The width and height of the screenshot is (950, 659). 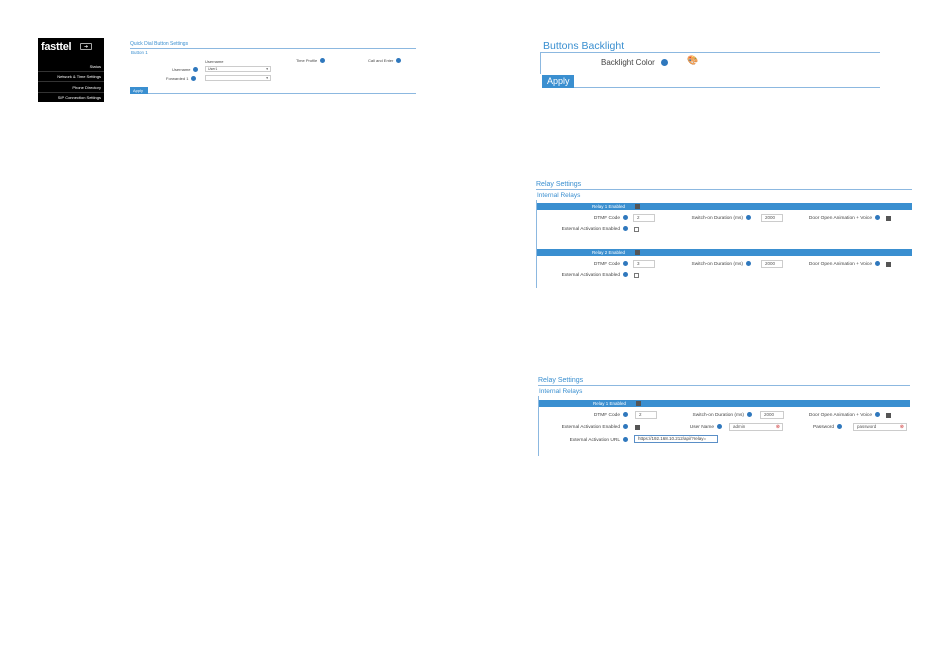 I want to click on username-select: User1 ▾, so click(x=238, y=69).